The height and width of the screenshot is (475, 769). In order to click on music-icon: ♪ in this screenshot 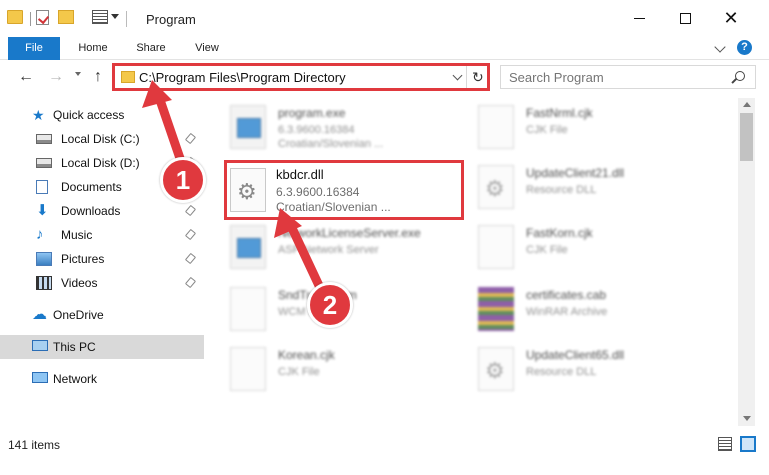, I will do `click(40, 234)`.